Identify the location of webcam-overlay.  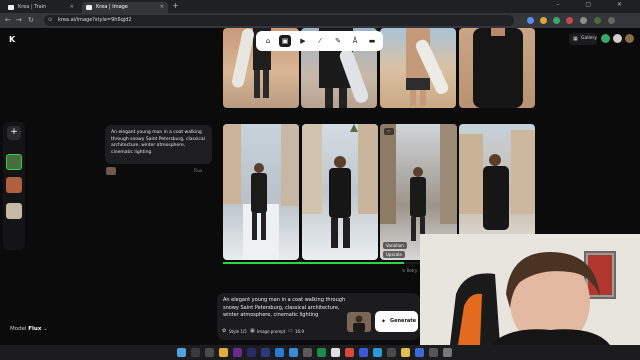
(530, 289).